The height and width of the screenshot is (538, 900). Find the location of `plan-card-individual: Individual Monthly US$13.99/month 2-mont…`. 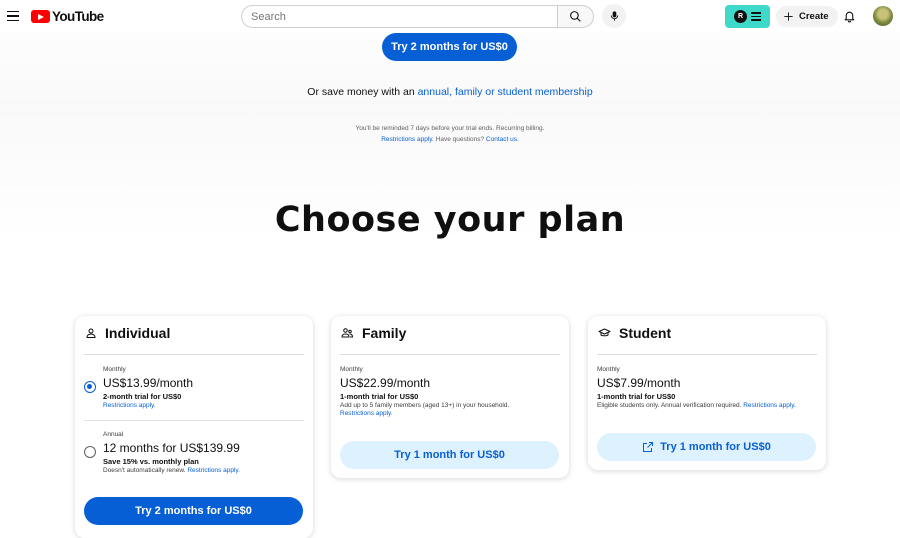

plan-card-individual: Individual Monthly US$13.99/month 2-mont… is located at coordinates (194, 427).